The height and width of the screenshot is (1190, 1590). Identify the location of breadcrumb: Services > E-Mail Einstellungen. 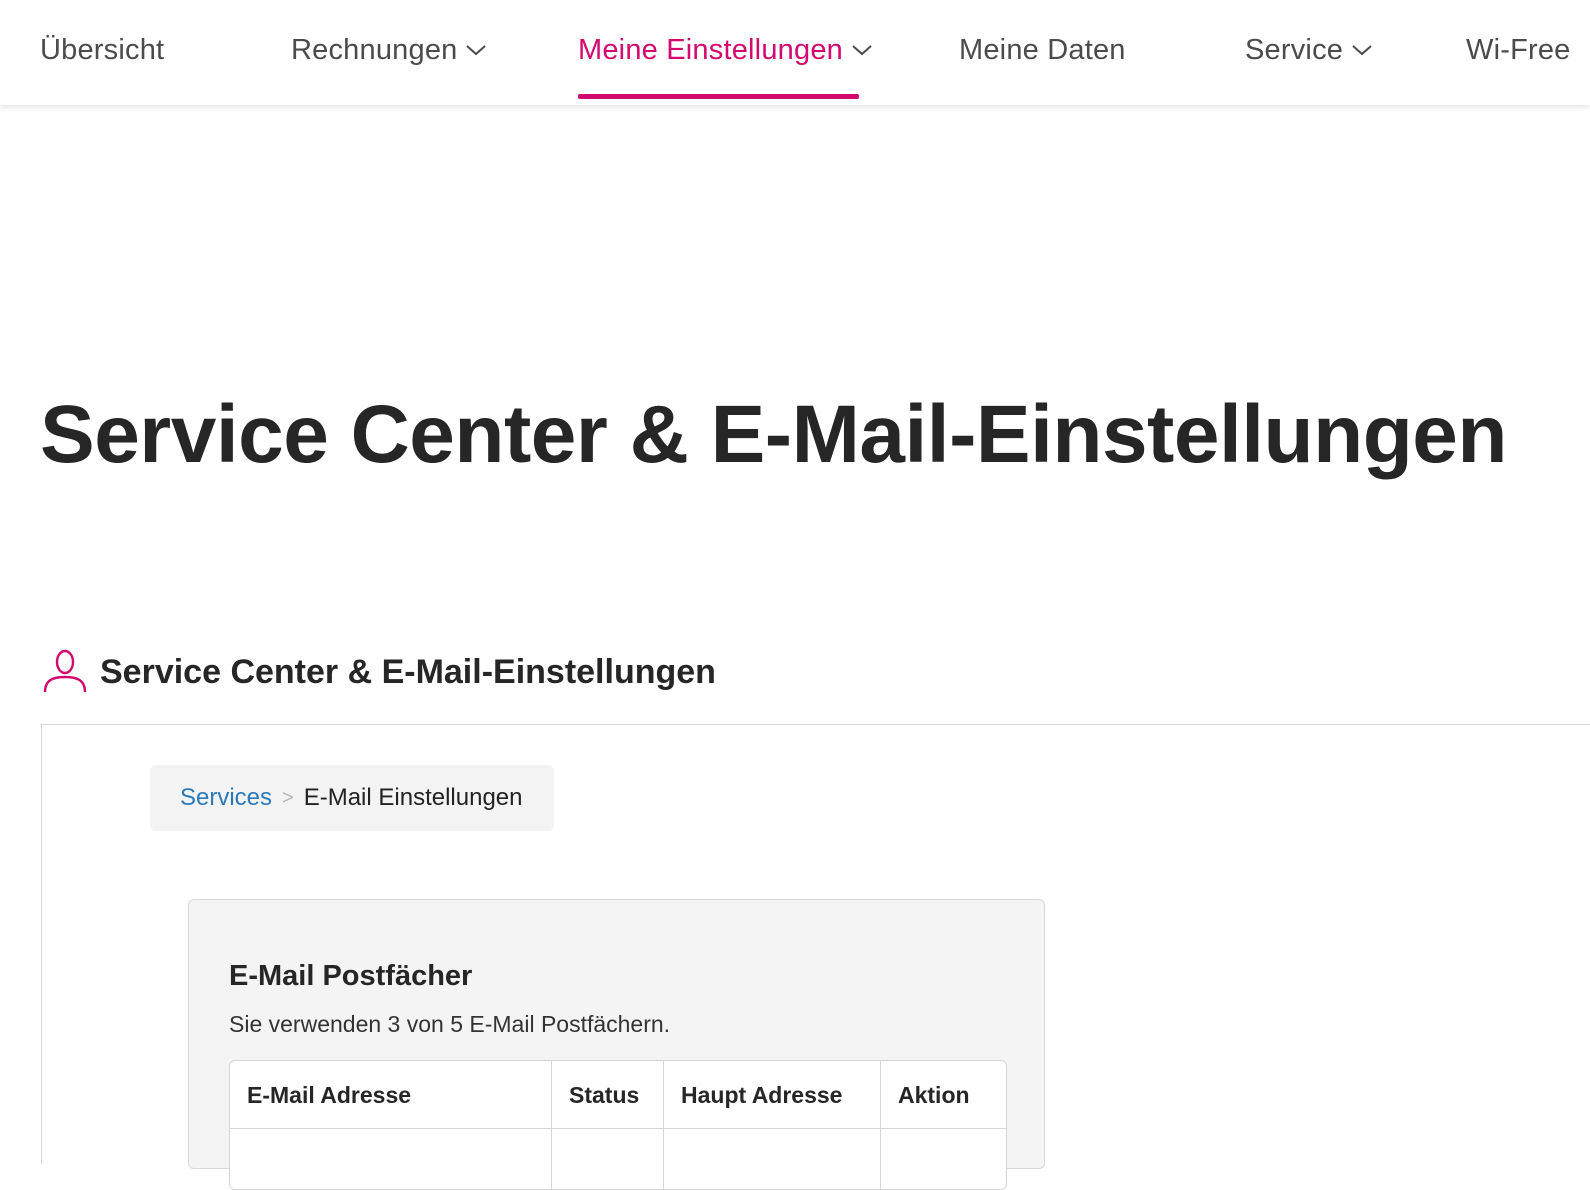
(352, 798).